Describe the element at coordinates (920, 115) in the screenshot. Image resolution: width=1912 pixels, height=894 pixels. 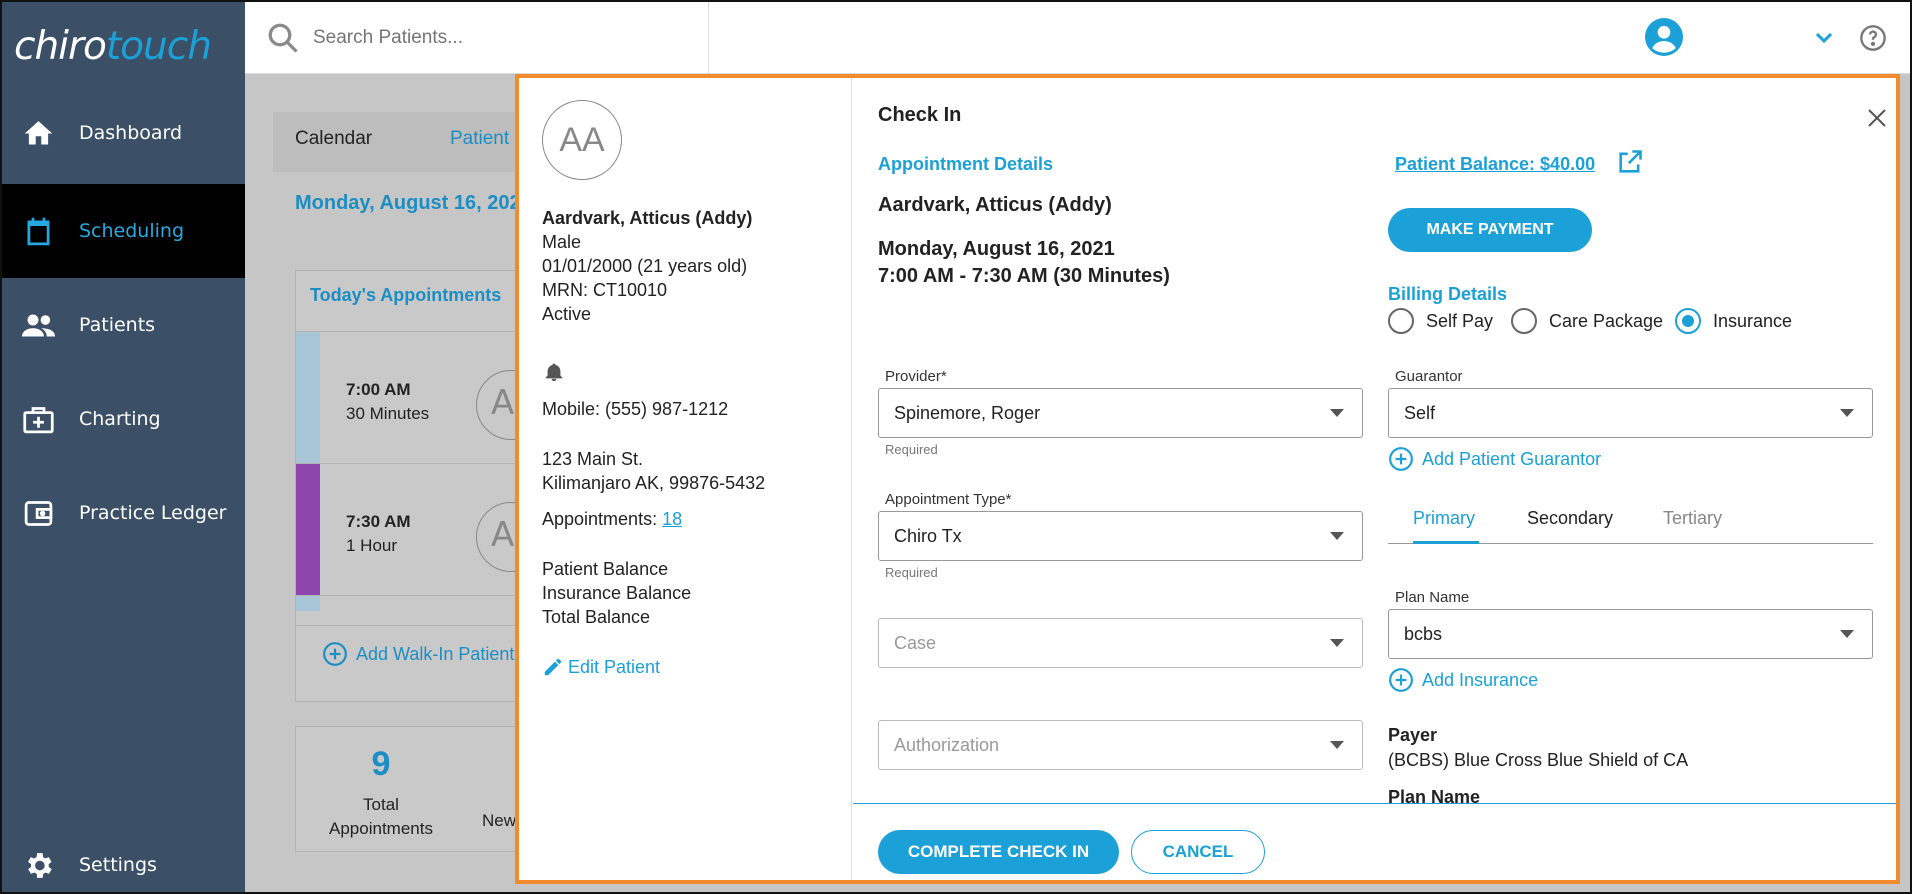
I see `check-in-title: Check In` at that location.